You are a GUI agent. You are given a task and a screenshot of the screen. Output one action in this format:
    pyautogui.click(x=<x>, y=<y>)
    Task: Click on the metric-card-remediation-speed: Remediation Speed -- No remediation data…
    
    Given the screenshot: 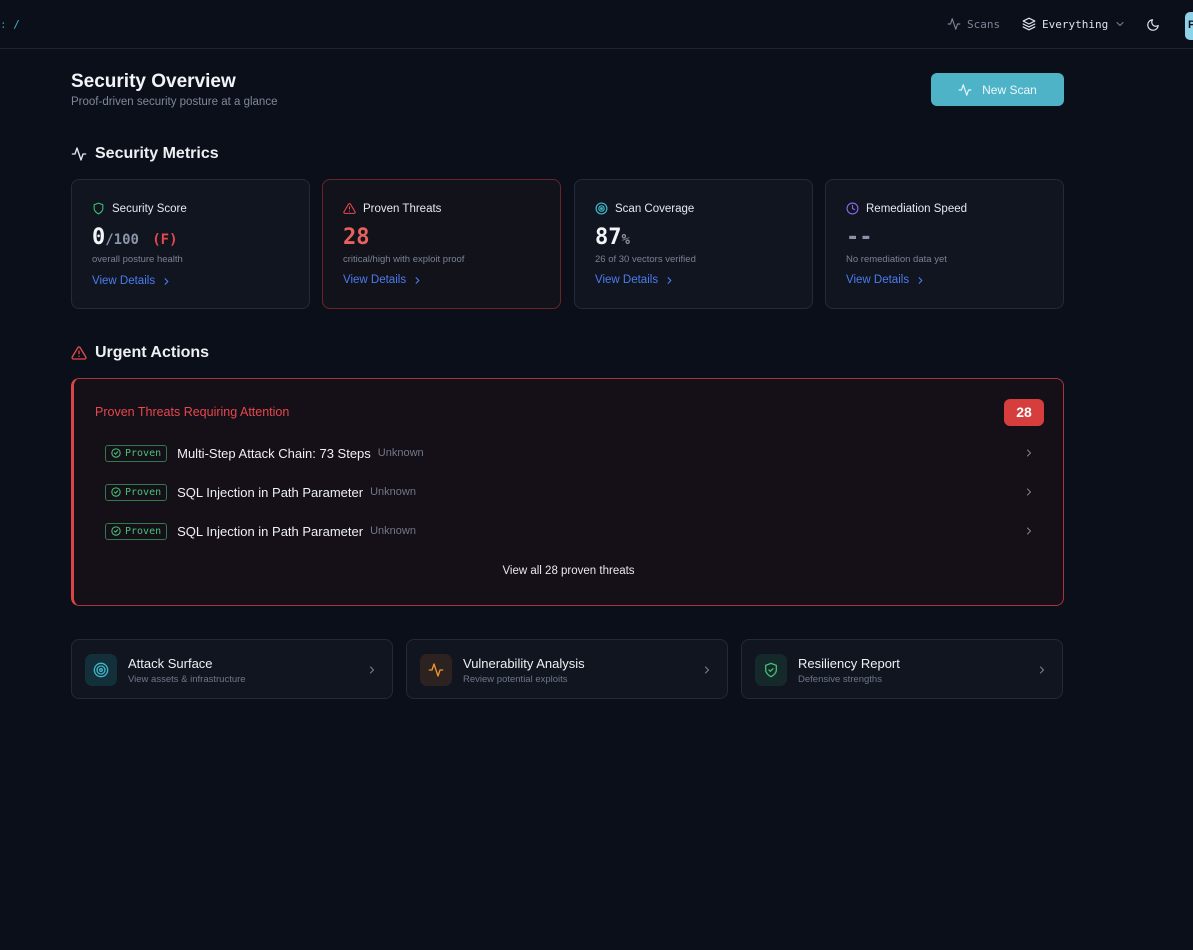 What is the action you would take?
    pyautogui.click(x=944, y=244)
    